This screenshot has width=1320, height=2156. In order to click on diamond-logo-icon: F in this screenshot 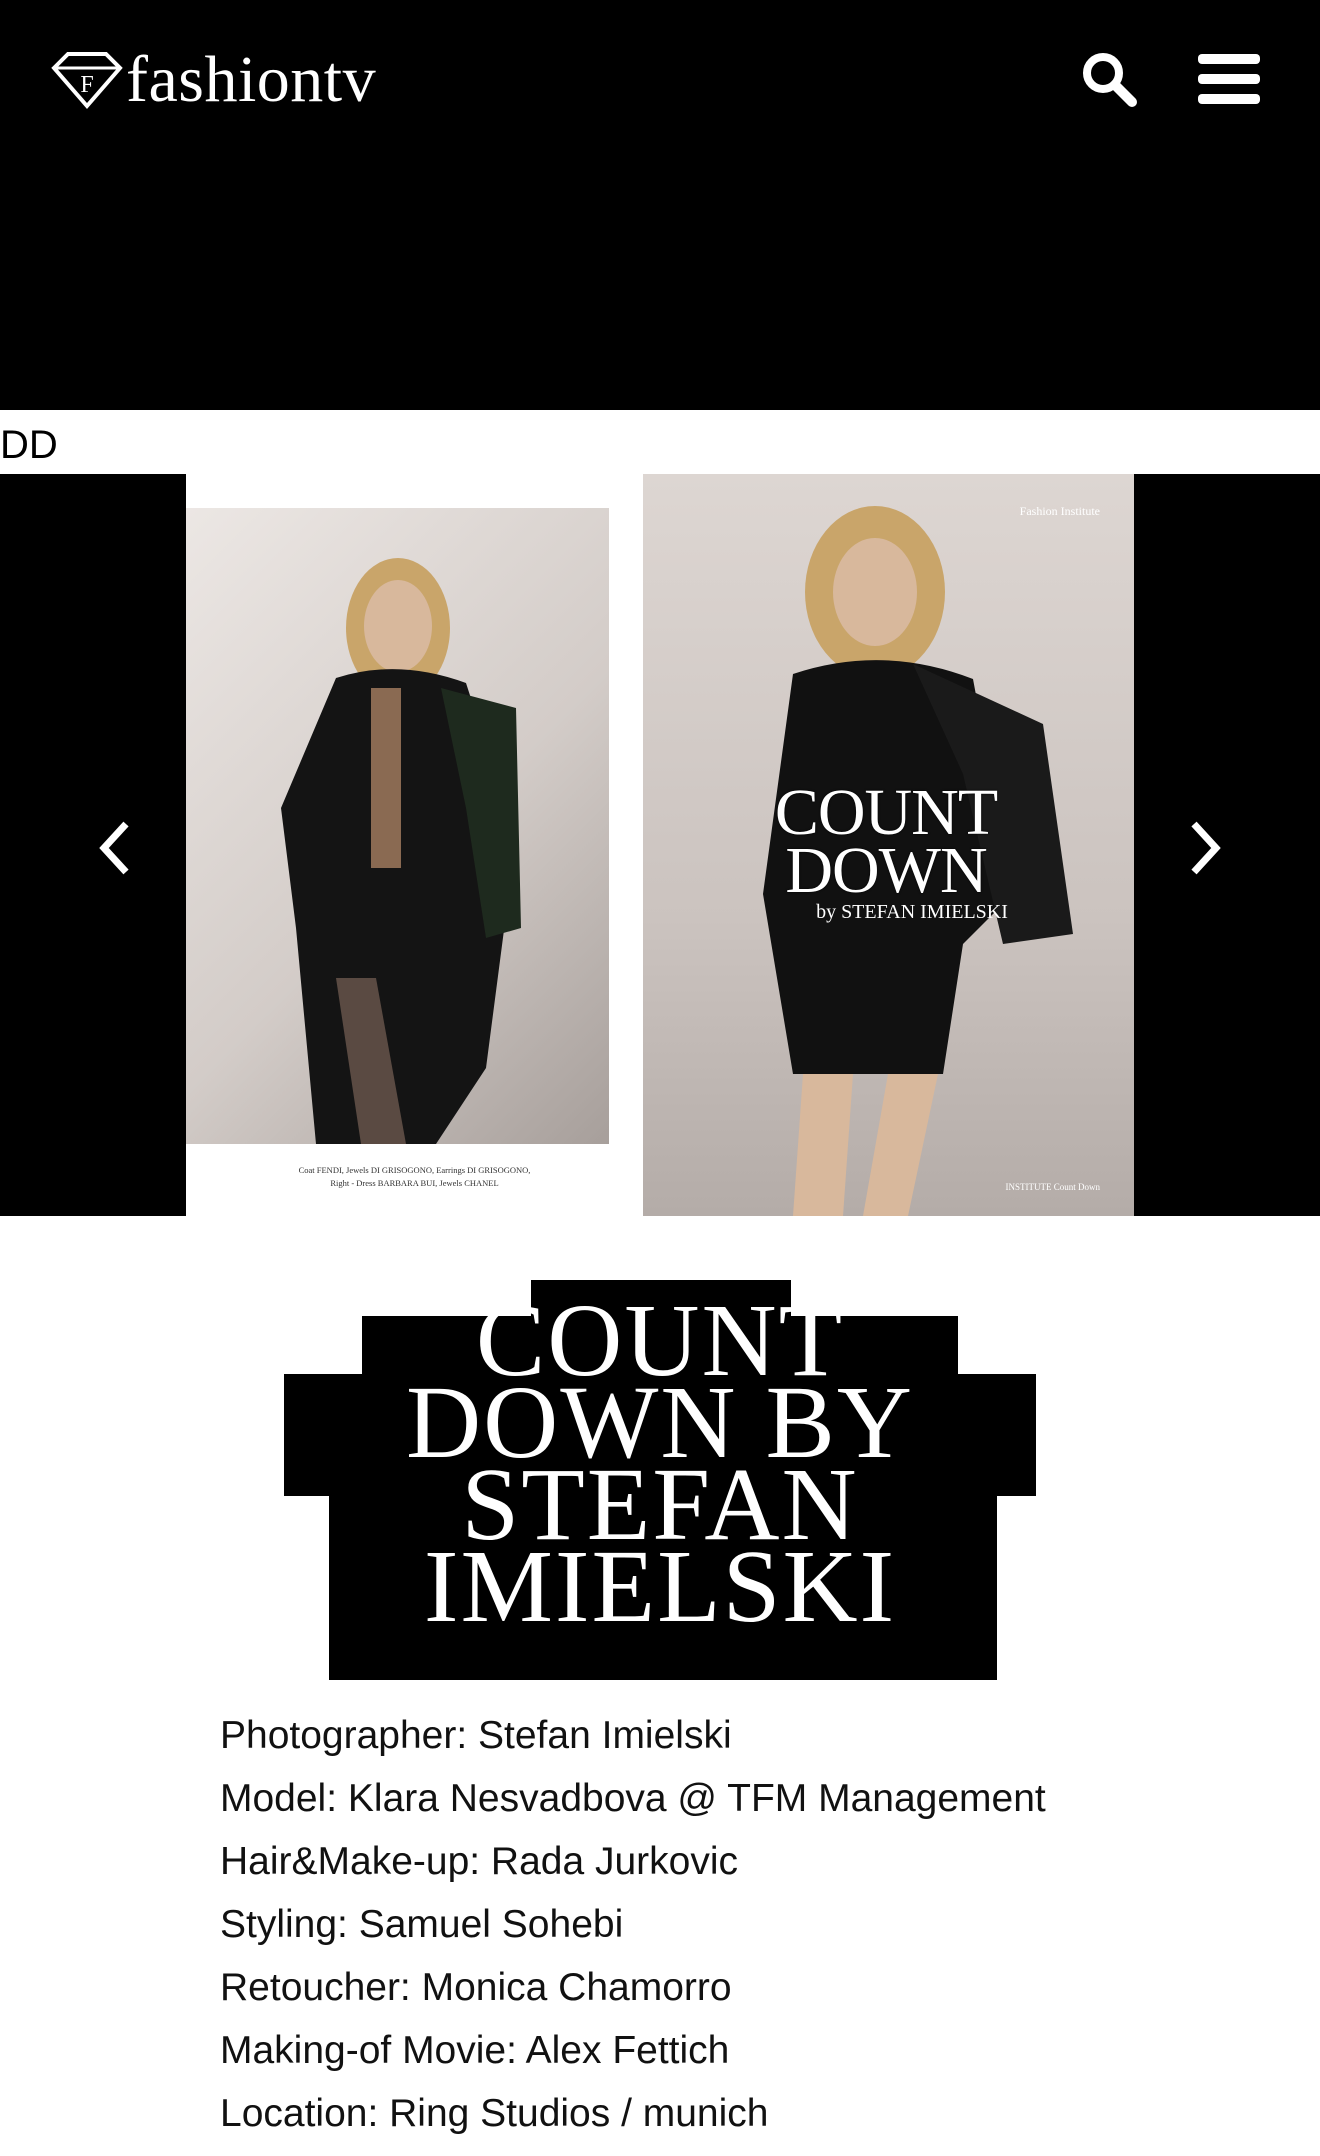, I will do `click(87, 80)`.